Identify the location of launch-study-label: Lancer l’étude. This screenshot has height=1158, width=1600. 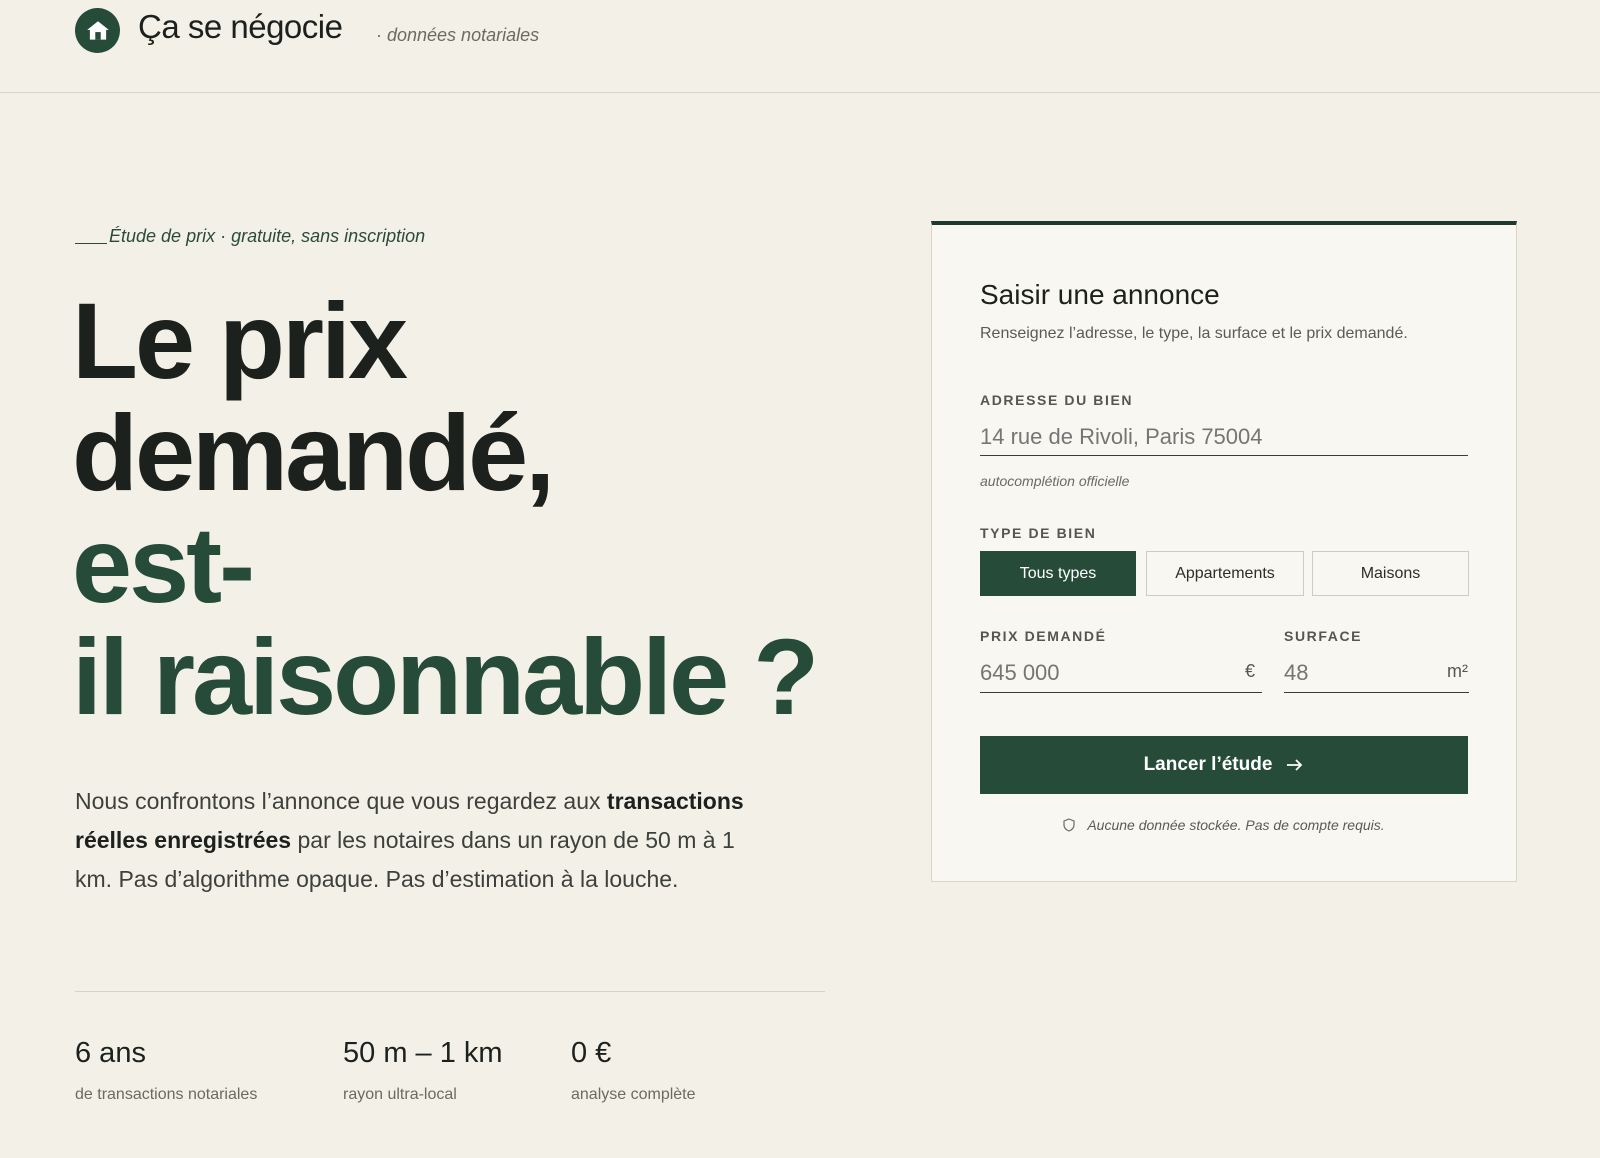
(1208, 764).